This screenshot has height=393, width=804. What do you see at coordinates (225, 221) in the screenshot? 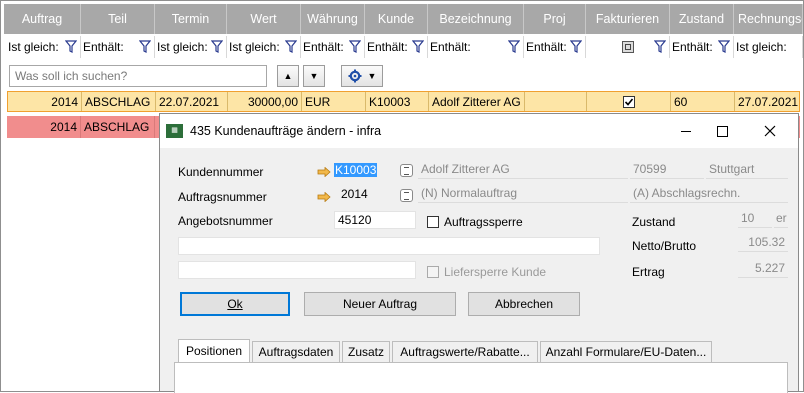
I see `angebotsnummer-label: Angebotsnummer` at bounding box center [225, 221].